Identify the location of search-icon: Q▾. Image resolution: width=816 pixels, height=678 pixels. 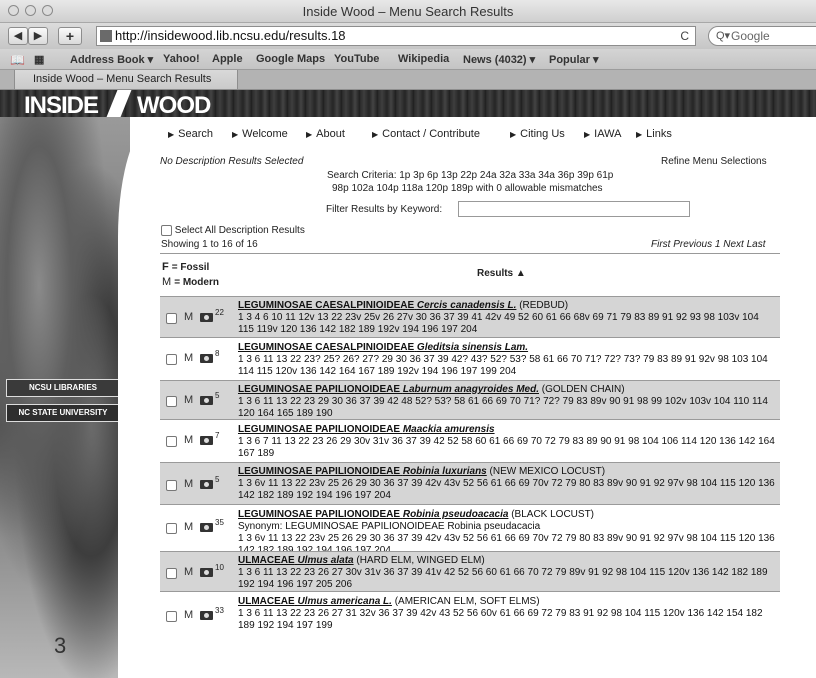
(723, 36).